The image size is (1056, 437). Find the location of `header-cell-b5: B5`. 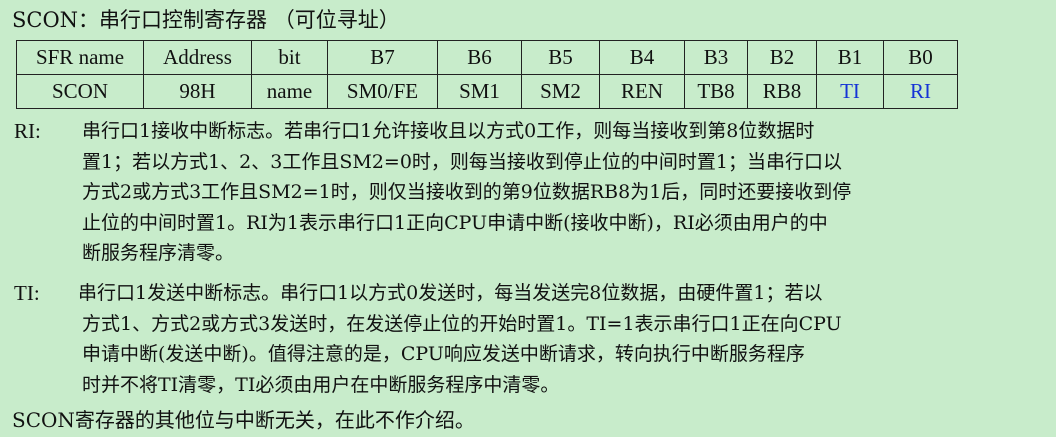

header-cell-b5: B5 is located at coordinates (560, 57).